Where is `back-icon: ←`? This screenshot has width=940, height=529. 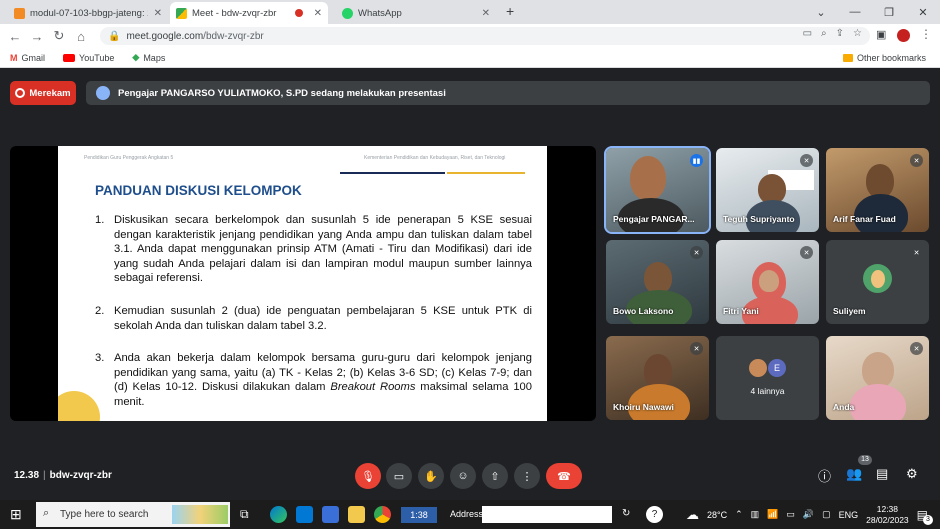
back-icon: ← is located at coordinates (15, 36).